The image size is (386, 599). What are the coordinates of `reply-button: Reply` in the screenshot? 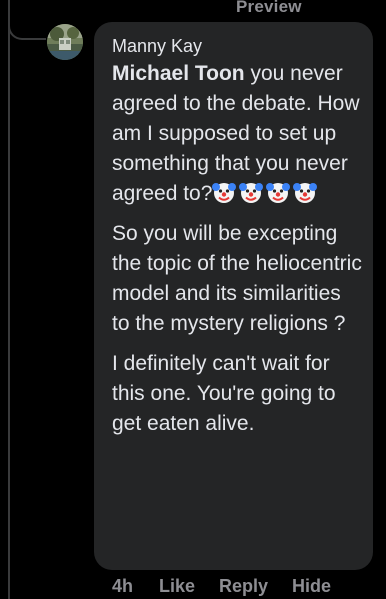 It's located at (255, 586).